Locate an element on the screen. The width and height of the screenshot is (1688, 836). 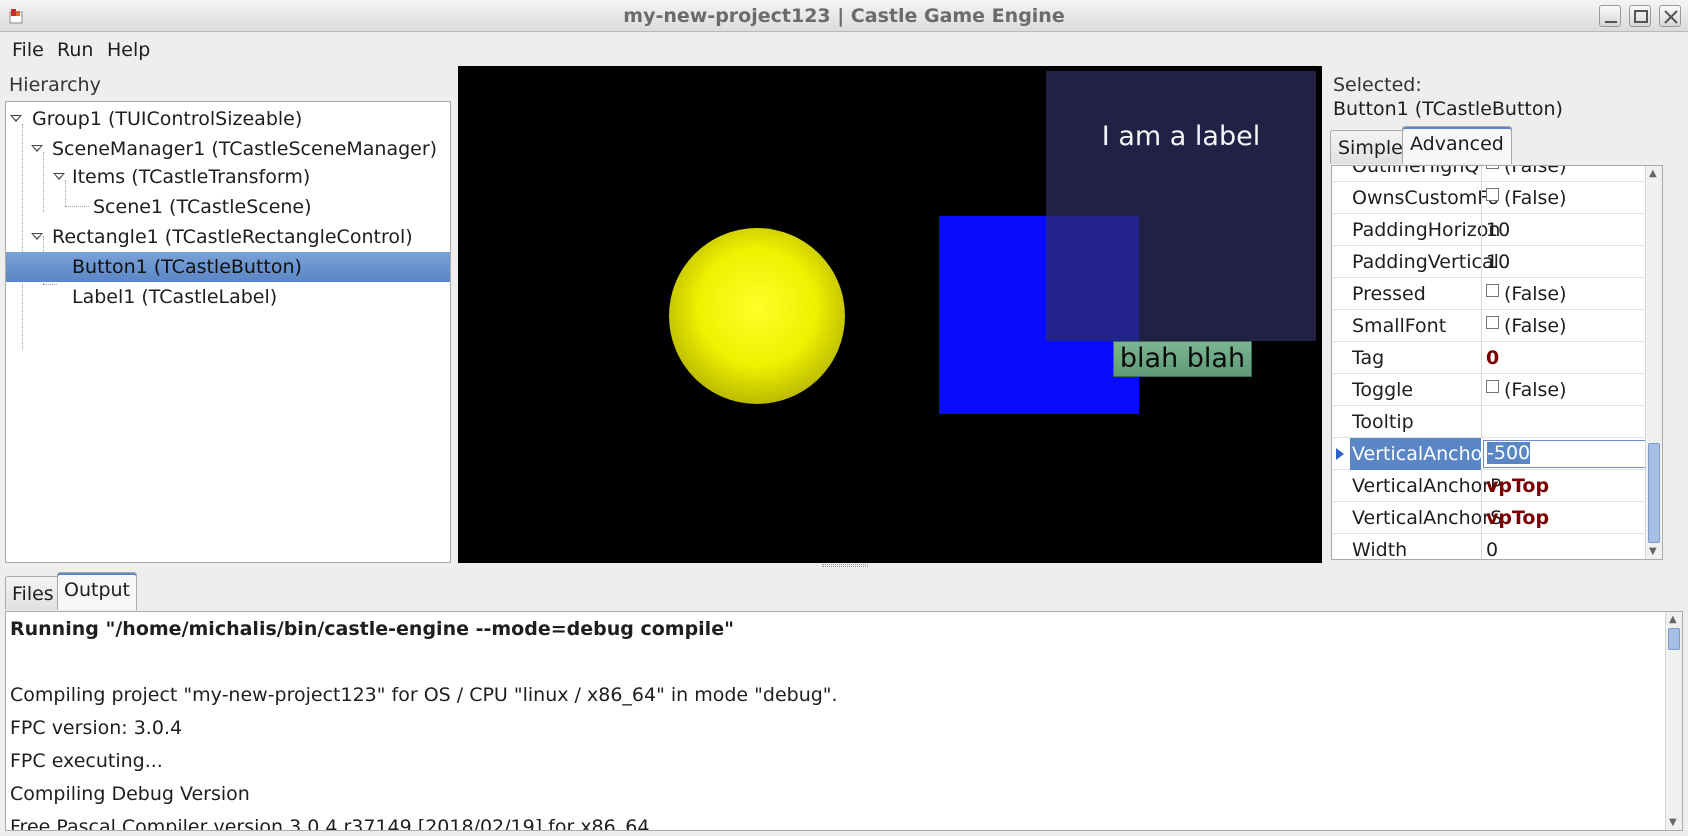
tree-item-items: Items (TCastleTransform) is located at coordinates (228, 177).